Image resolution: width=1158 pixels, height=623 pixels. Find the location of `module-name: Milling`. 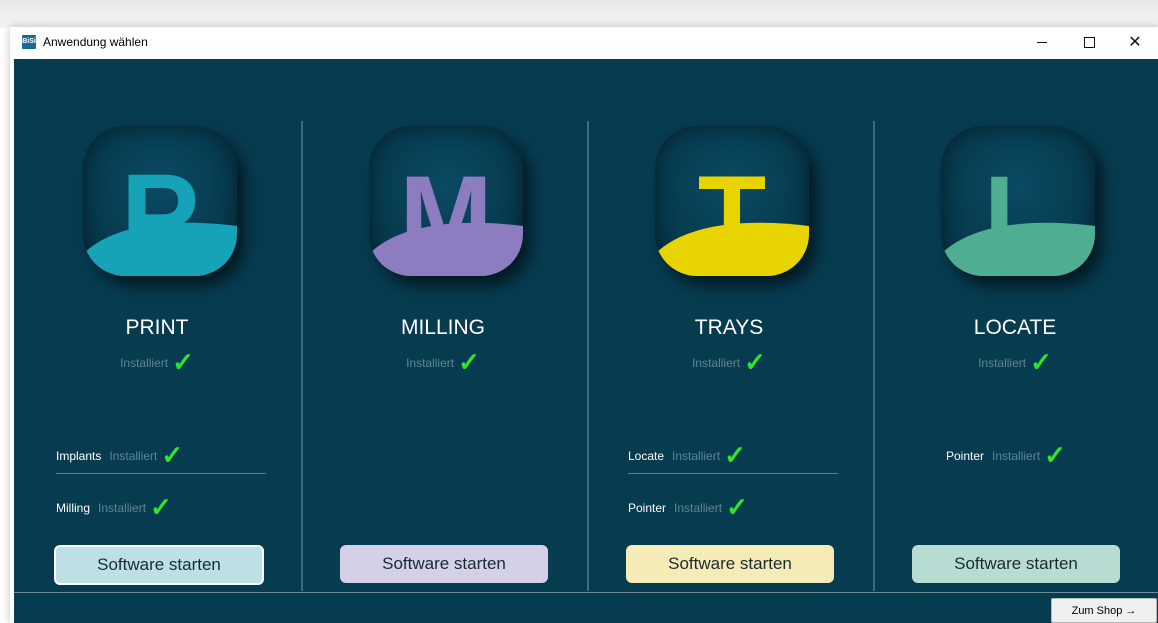

module-name: Milling is located at coordinates (73, 508).